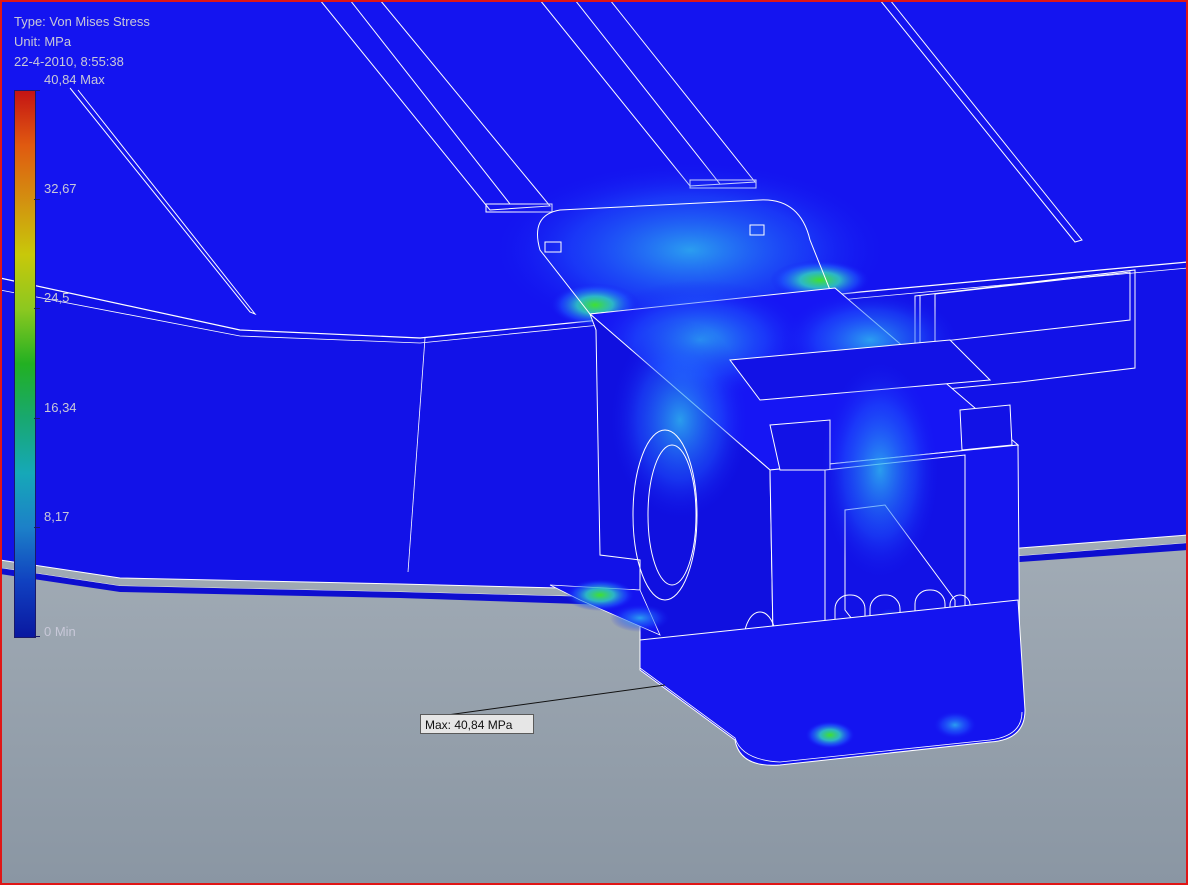 This screenshot has width=1188, height=885. What do you see at coordinates (60, 407) in the screenshot?
I see `scale-tick-label: 16,34` at bounding box center [60, 407].